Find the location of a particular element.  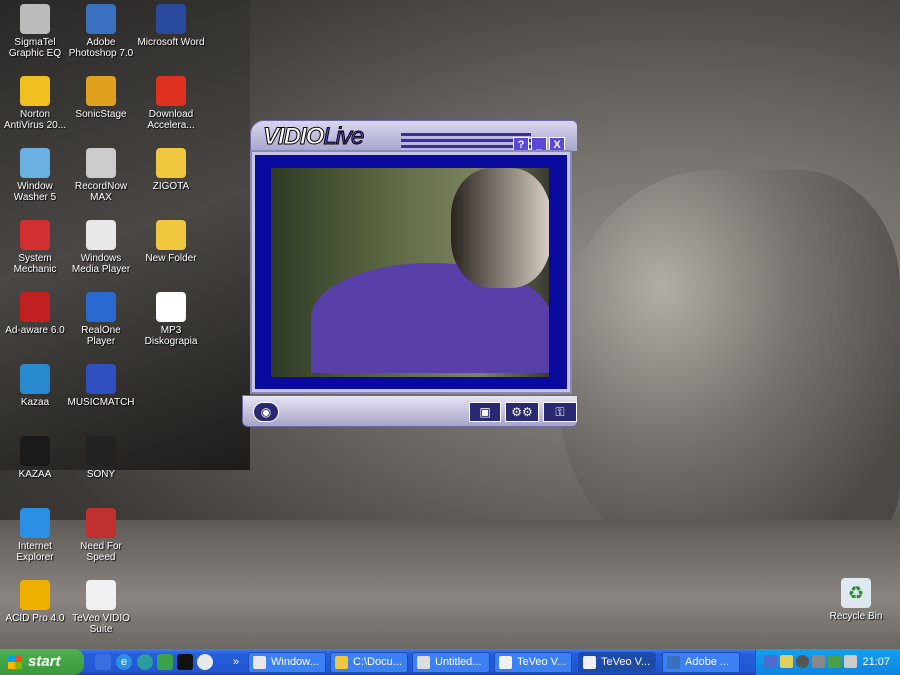

desktop-icon-label: KAZAA is located at coordinates (35, 474).